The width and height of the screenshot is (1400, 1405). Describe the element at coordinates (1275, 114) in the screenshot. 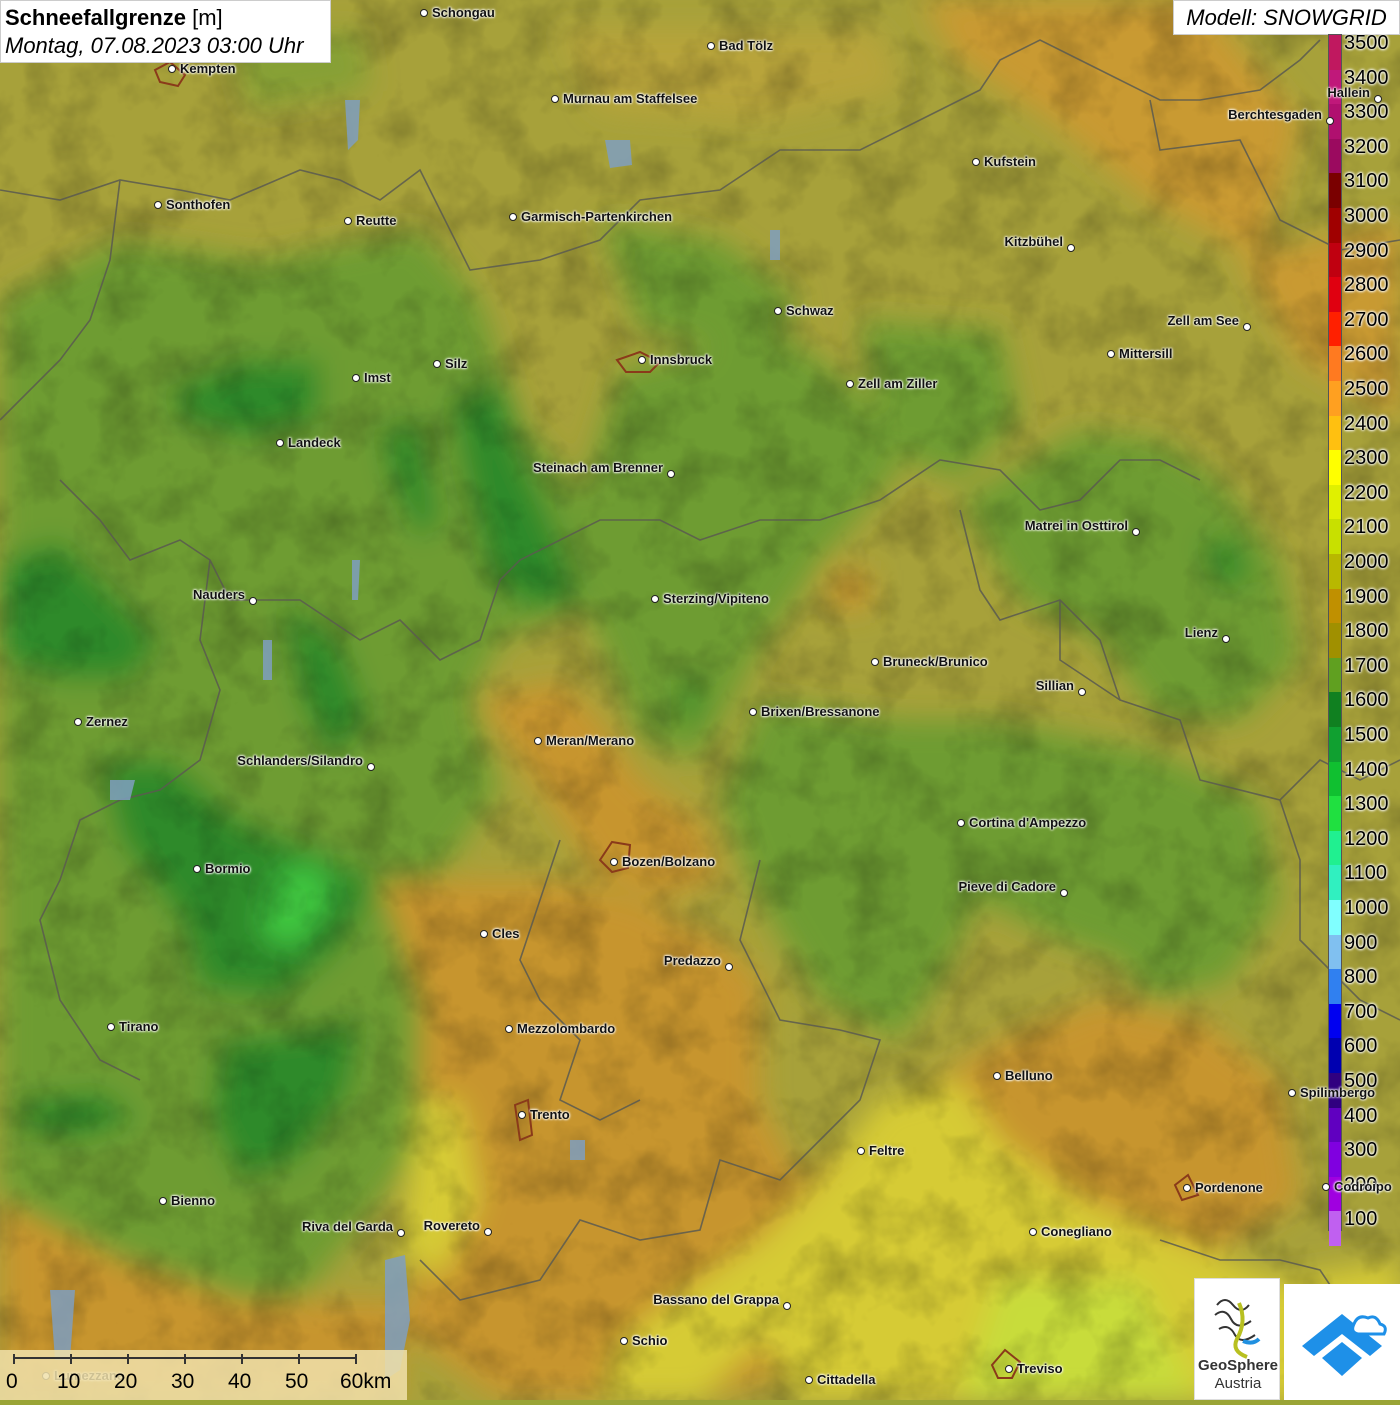

I see `city-label: Berchtesgaden` at that location.